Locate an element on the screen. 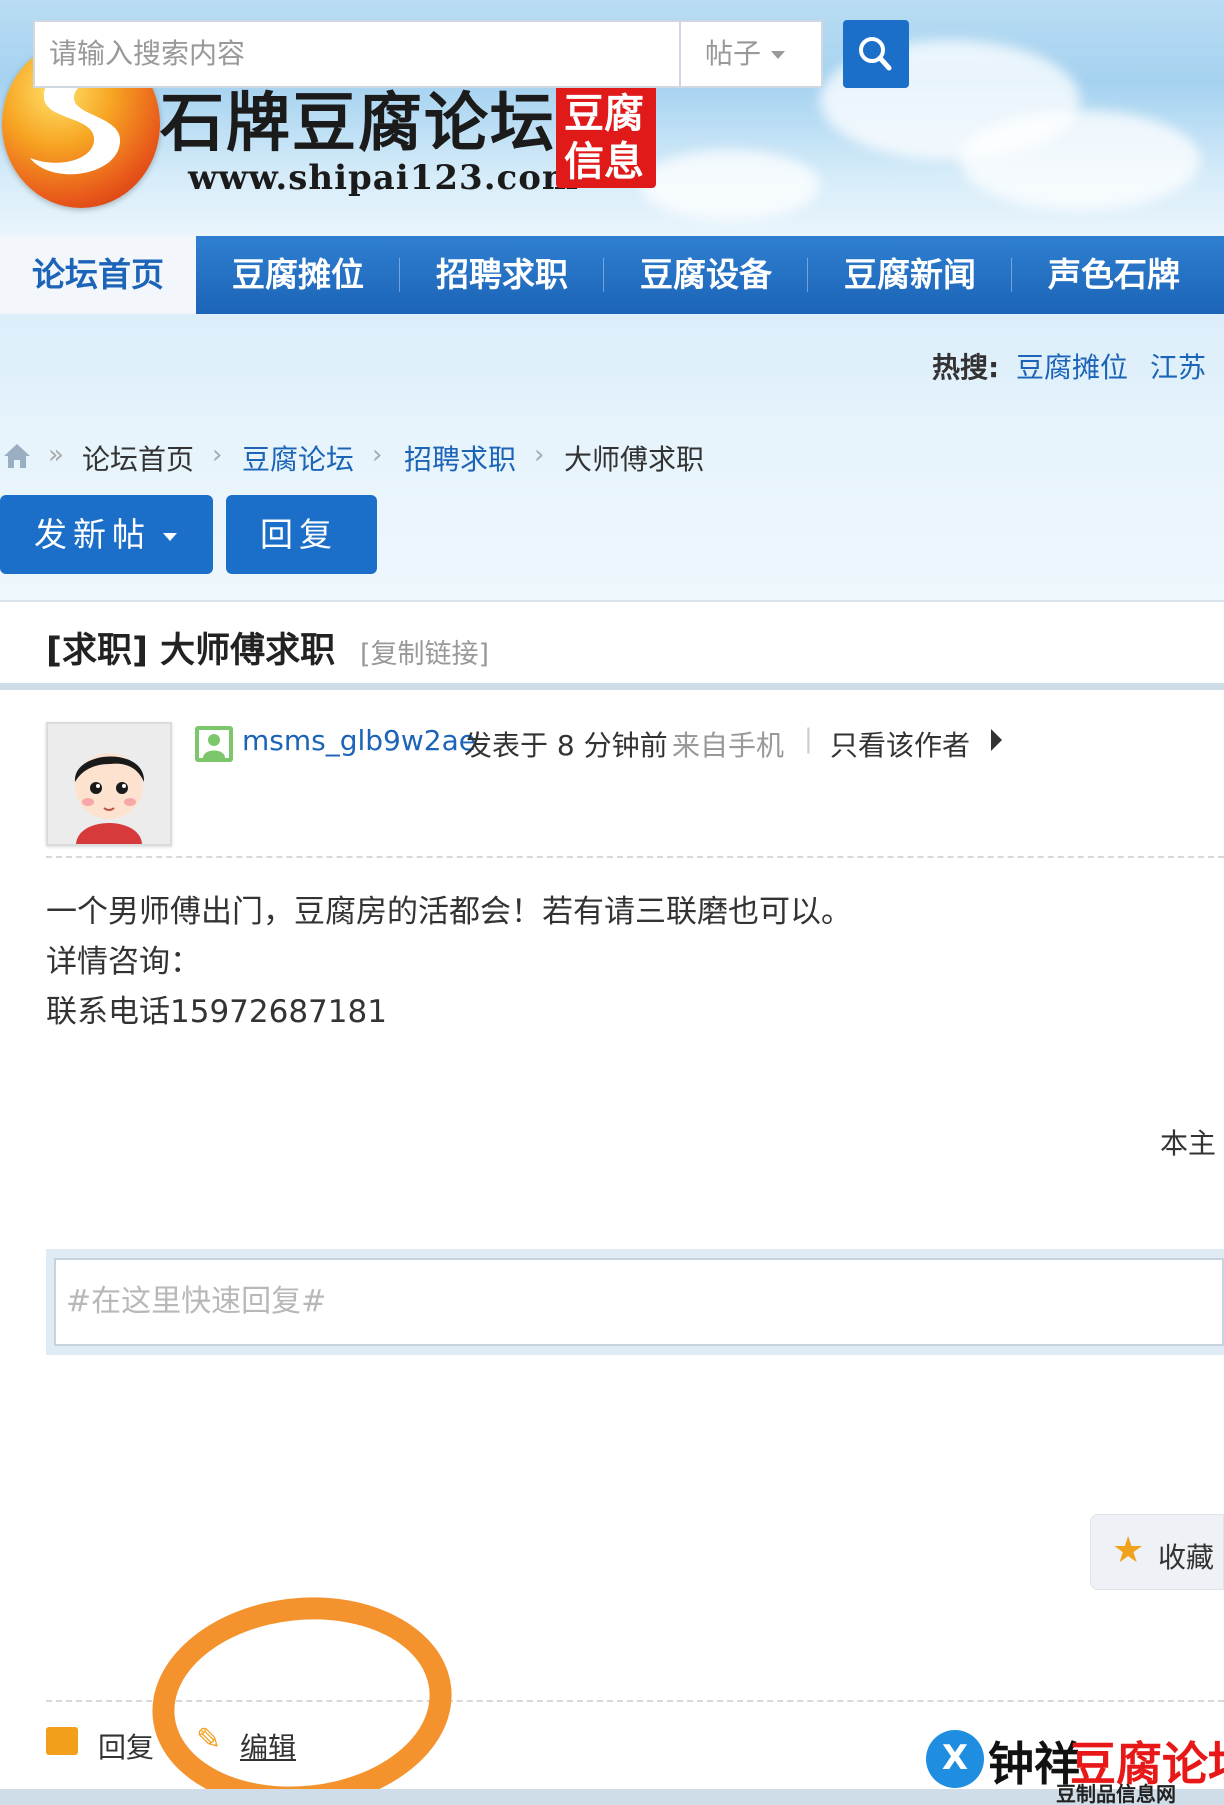  user-icon is located at coordinates (214, 744).